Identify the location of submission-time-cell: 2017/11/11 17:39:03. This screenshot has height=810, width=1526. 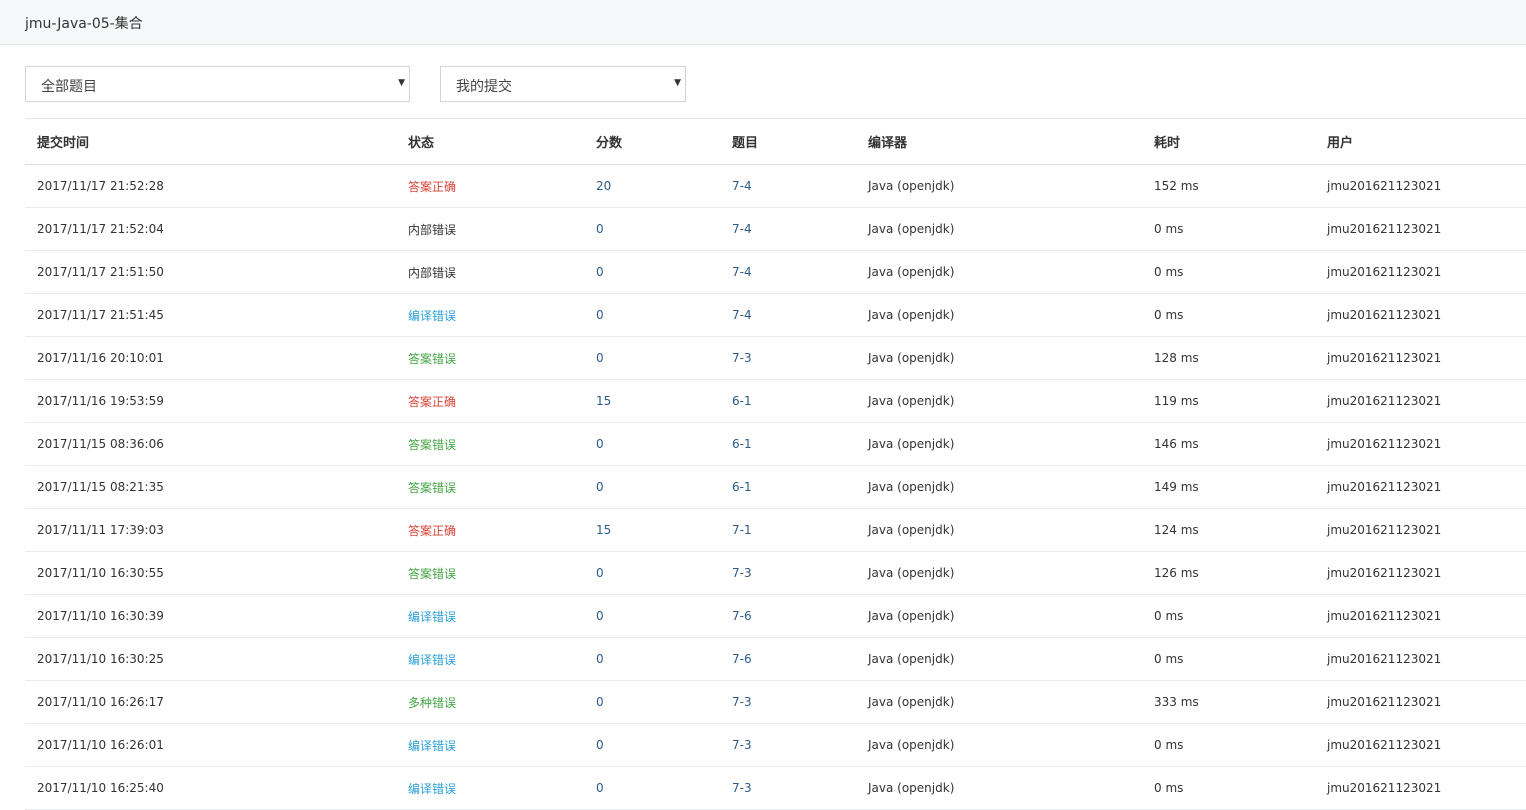
(100, 530).